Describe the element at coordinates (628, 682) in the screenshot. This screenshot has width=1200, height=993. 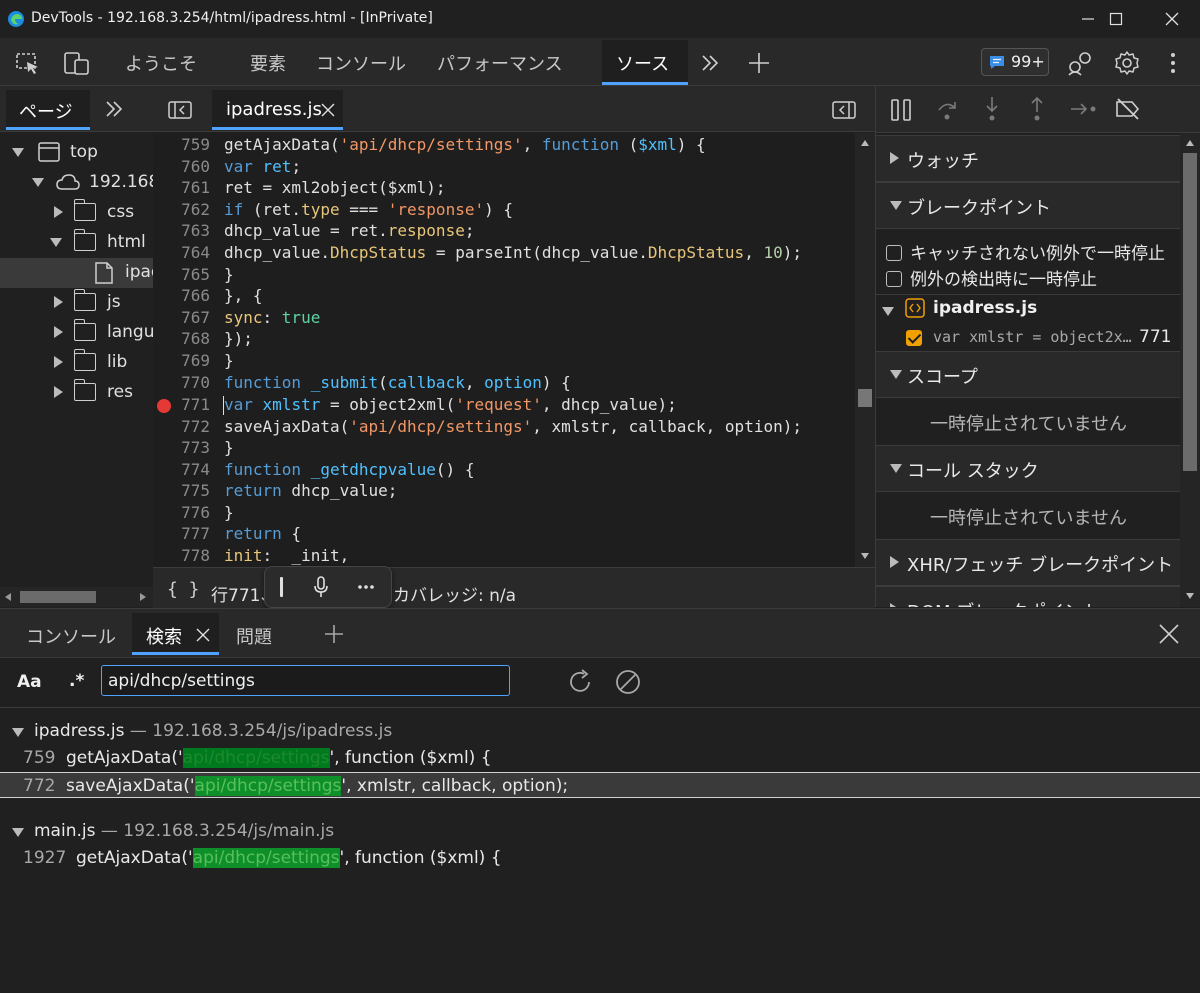
I see `clear-search-icon` at that location.